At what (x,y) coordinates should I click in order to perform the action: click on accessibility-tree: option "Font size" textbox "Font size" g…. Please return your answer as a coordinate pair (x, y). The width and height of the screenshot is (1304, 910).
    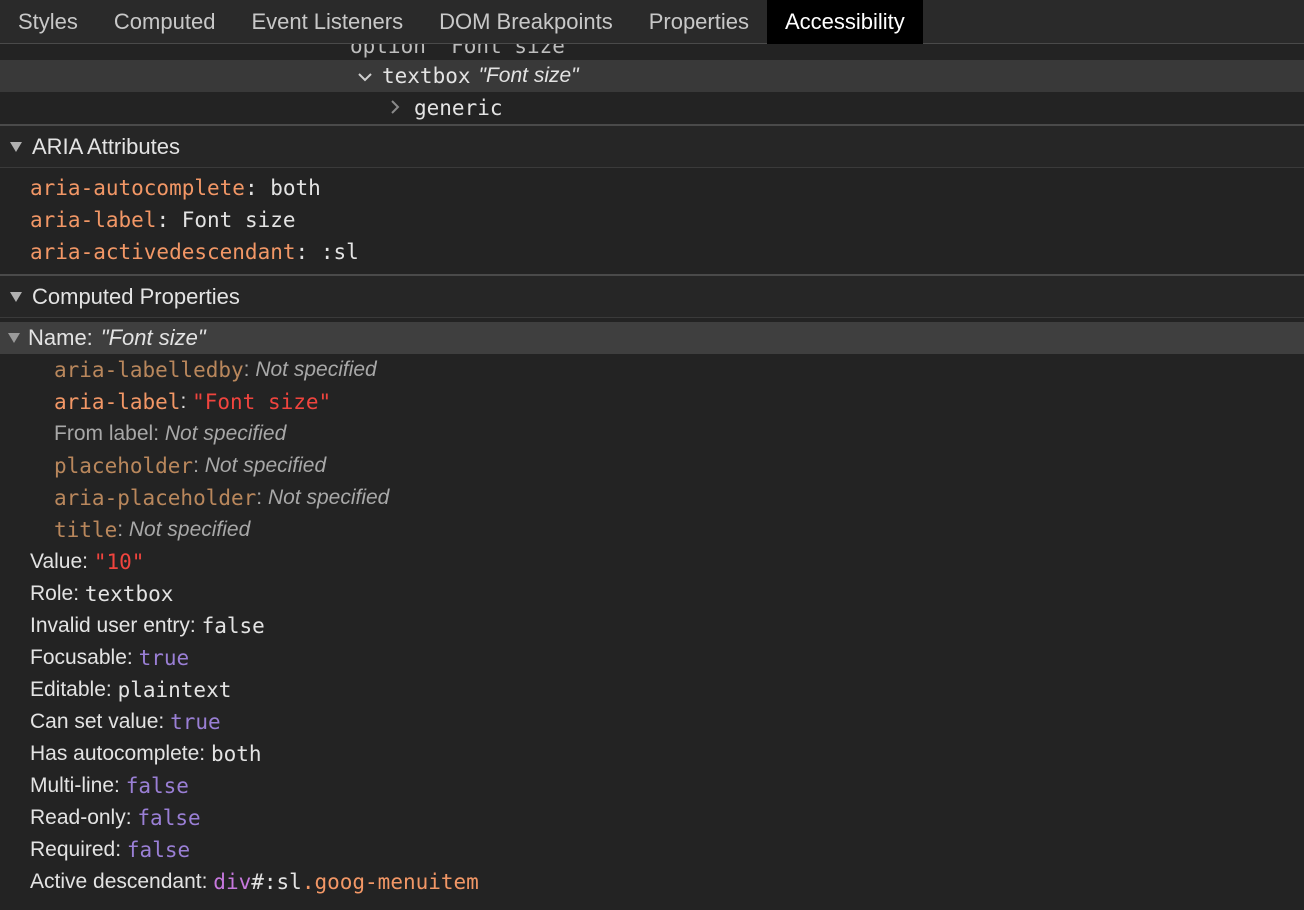
    Looking at the image, I should click on (652, 85).